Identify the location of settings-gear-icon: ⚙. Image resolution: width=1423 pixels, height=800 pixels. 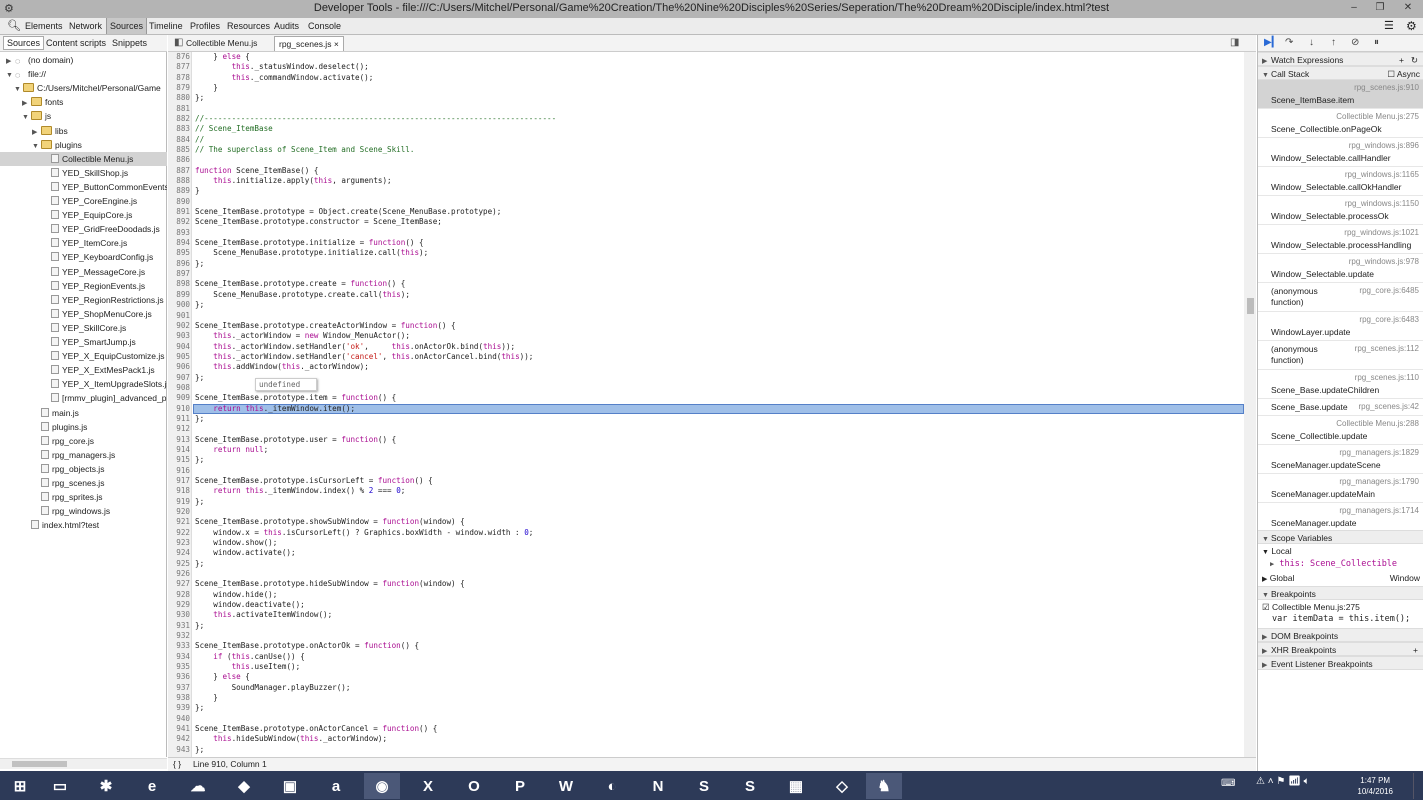
(1411, 26).